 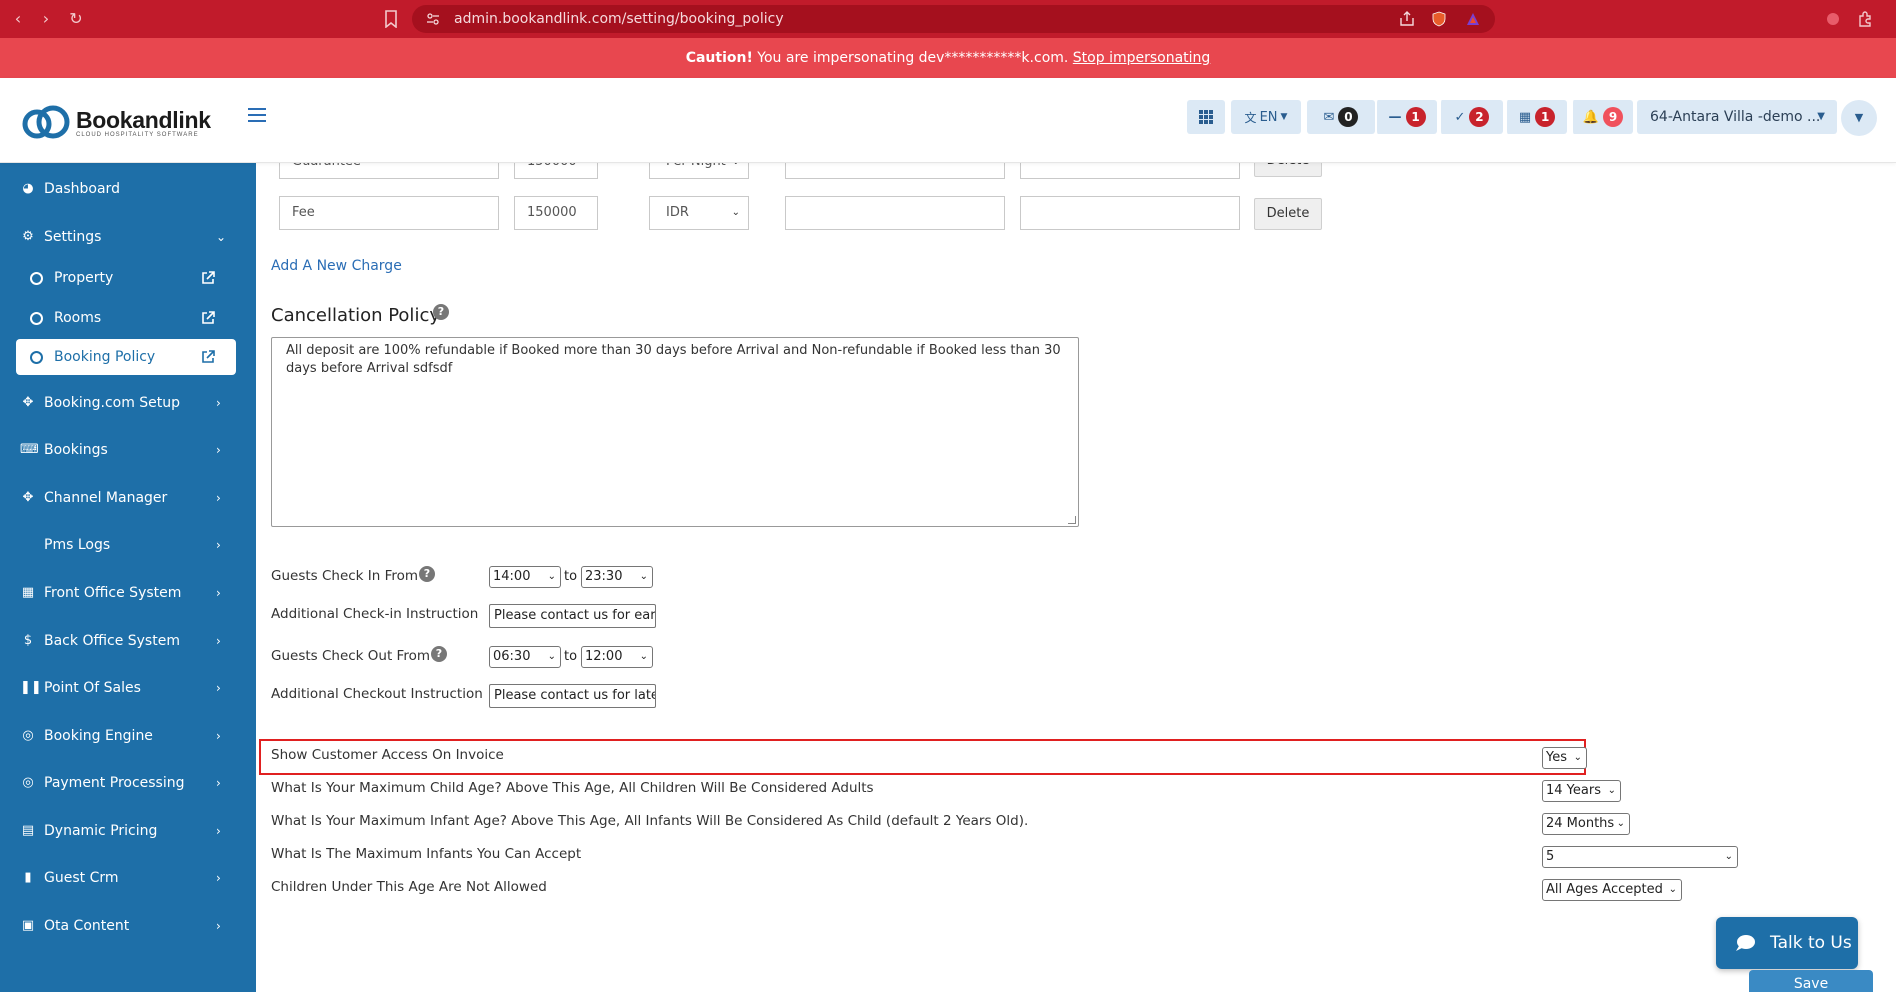 I want to click on brand-logo: Bookandlink CLOUD HOSPITALITY SOFTWARE, so click(x=115, y=122).